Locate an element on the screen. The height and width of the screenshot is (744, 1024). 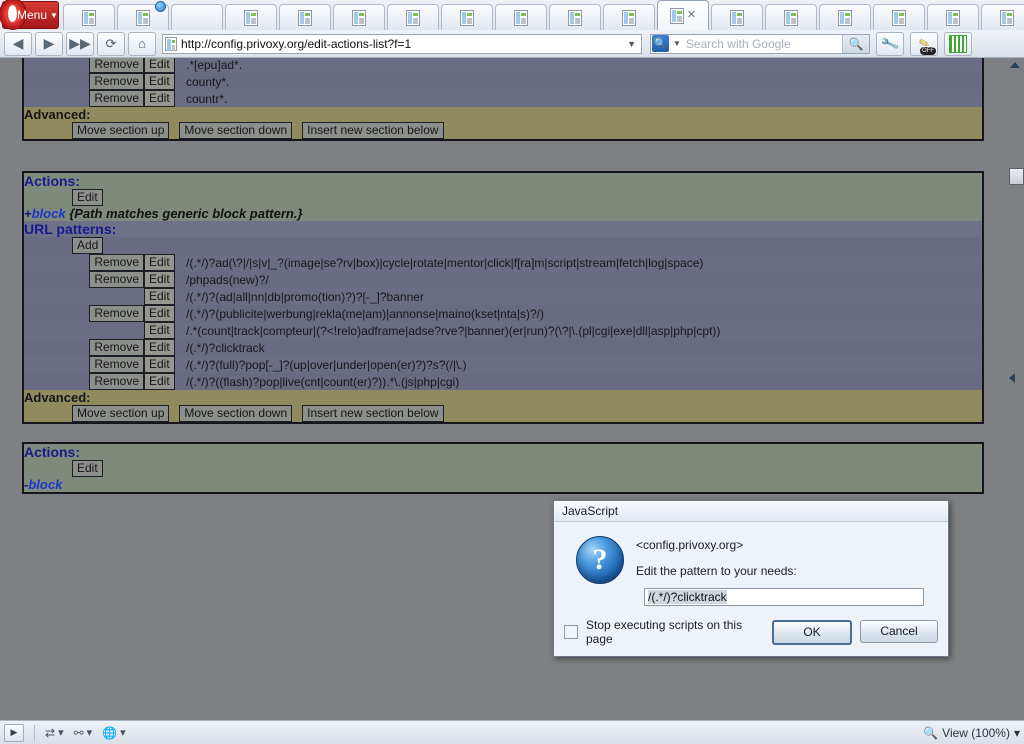
author-mode-button: ✎ OFF is located at coordinates (924, 43).